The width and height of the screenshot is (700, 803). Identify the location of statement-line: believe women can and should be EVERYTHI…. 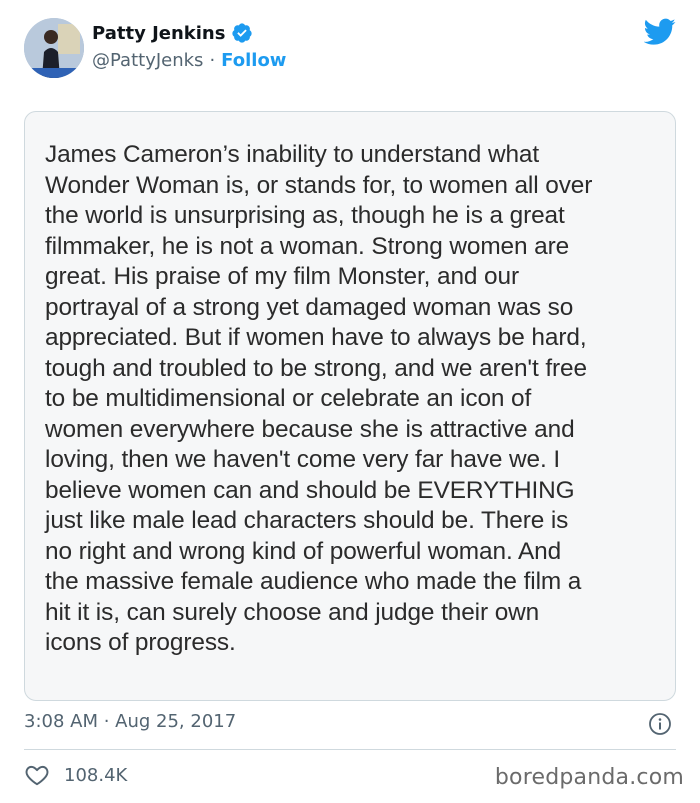
(310, 490).